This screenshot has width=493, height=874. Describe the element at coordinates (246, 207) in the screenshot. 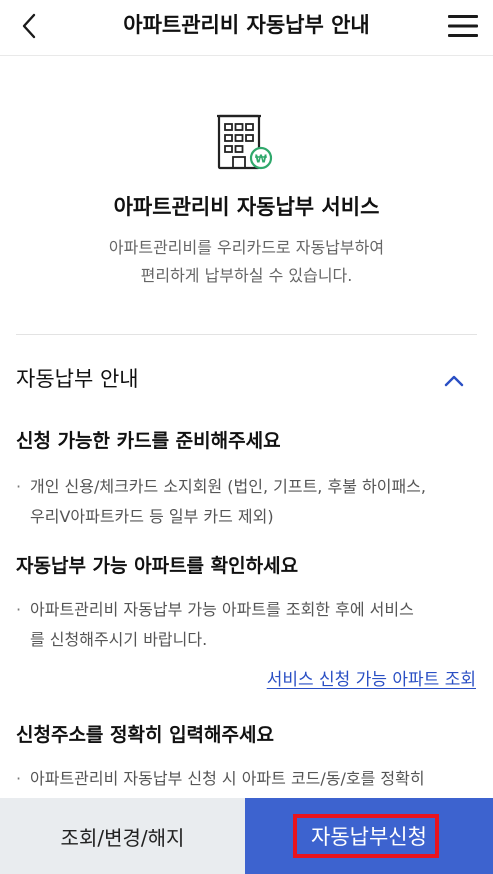

I see `service-title: 아파트관리비 자동납부 서비스` at that location.